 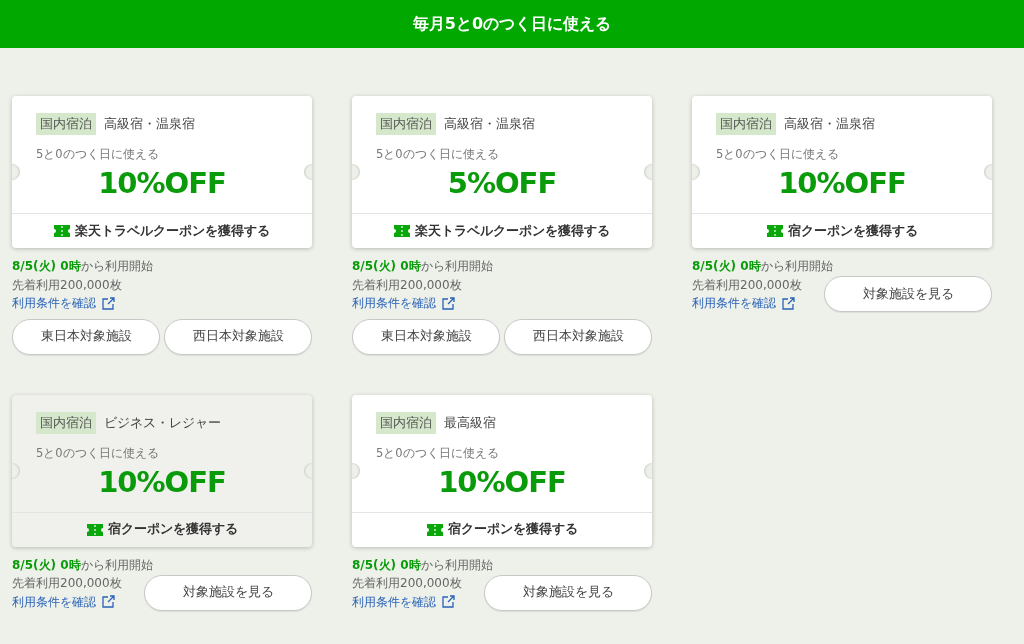 I want to click on discount-text: 5%OFF, so click(x=502, y=183).